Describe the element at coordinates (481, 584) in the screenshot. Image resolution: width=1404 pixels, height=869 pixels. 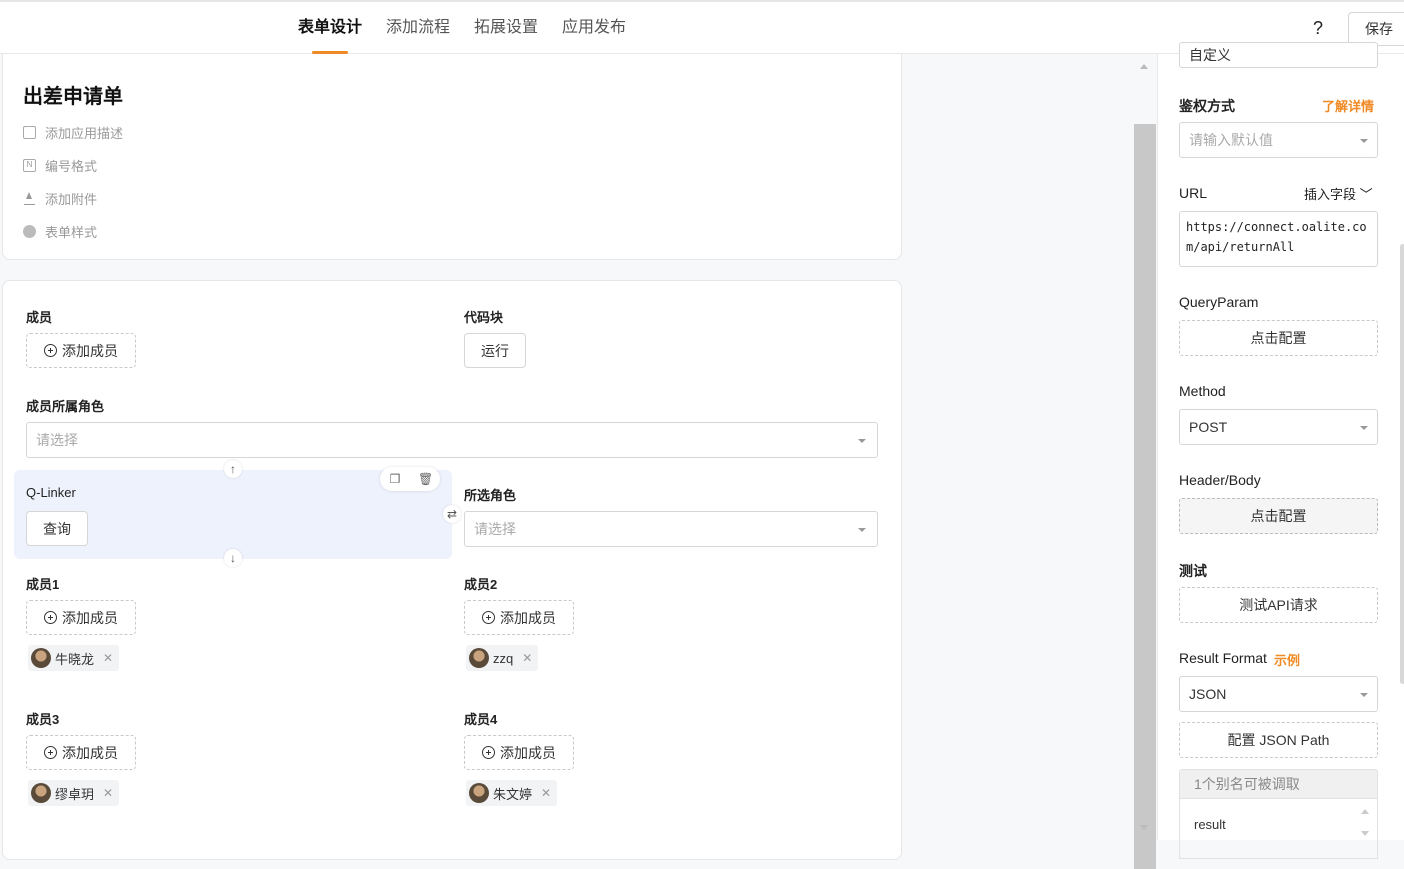
I see `member2-label: 成员2` at that location.